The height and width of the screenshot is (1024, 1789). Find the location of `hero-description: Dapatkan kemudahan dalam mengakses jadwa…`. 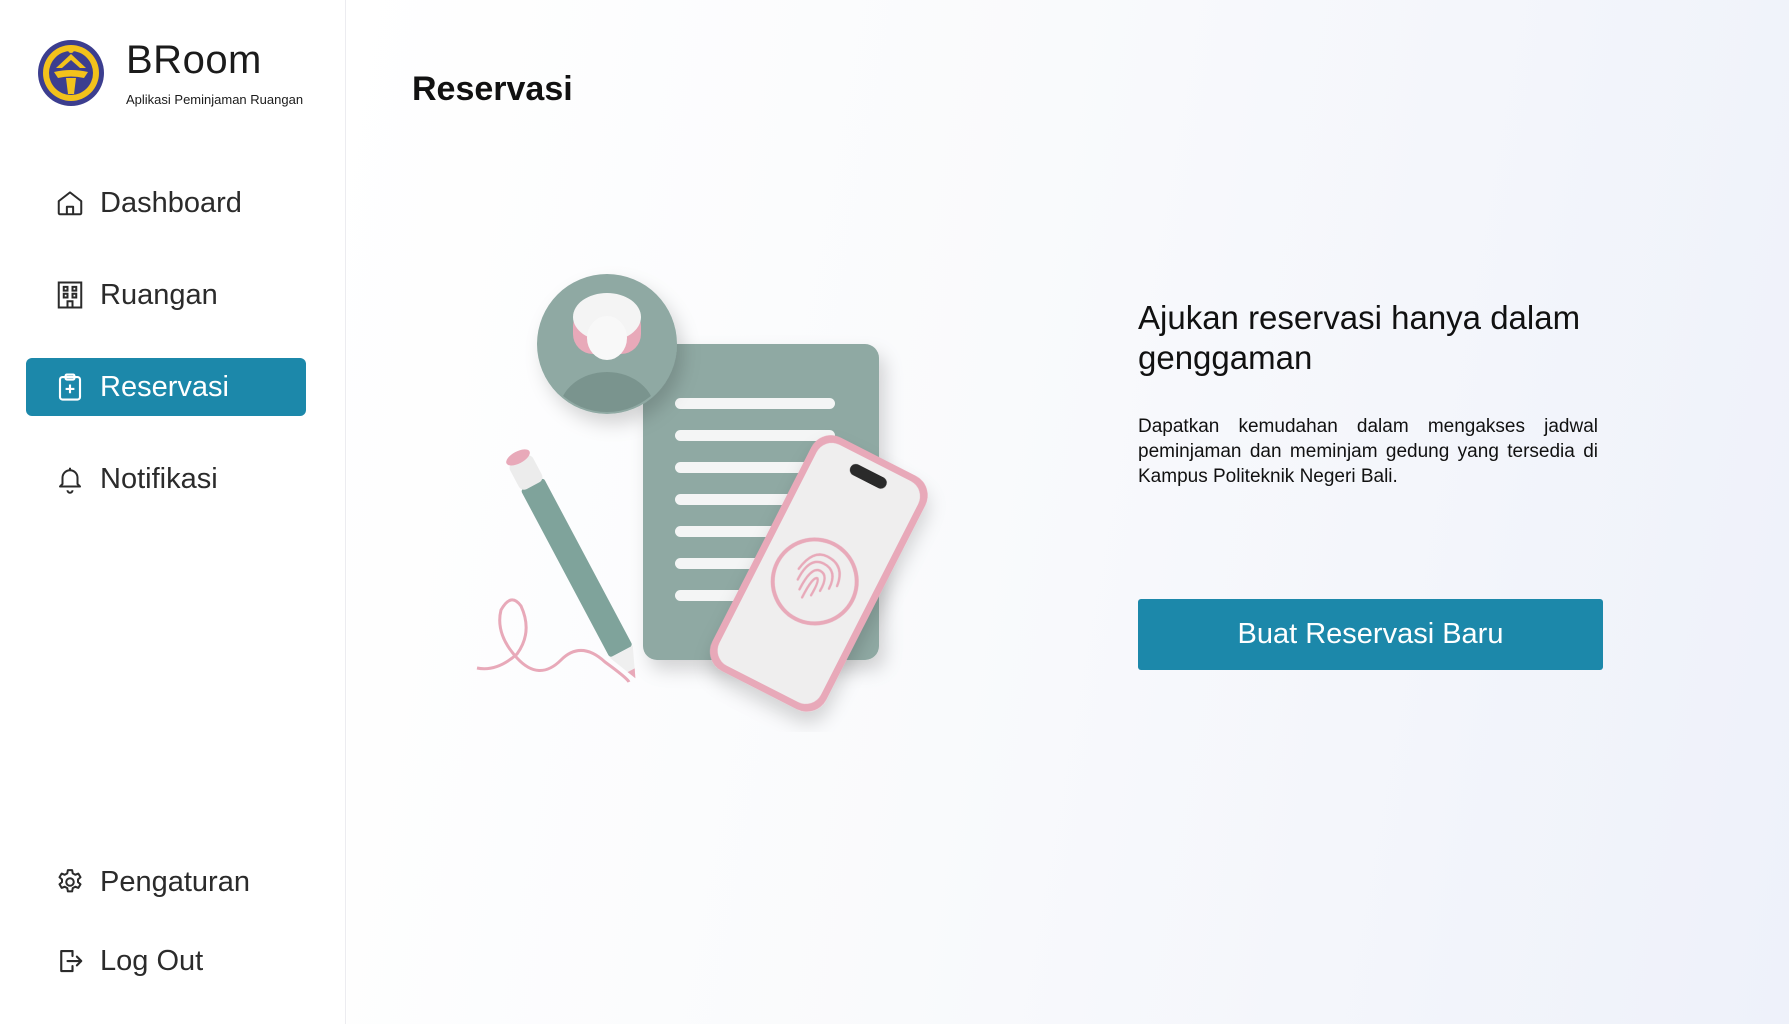

hero-description: Dapatkan kemudahan dalam mengakses jadwa… is located at coordinates (1368, 451).